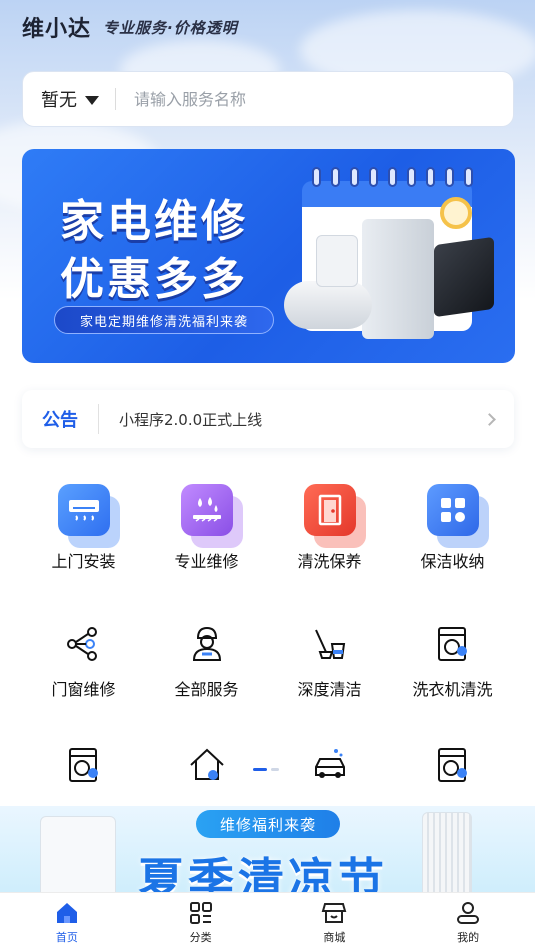 The height and width of the screenshot is (951, 535). I want to click on tab-label: 分类, so click(200, 937).